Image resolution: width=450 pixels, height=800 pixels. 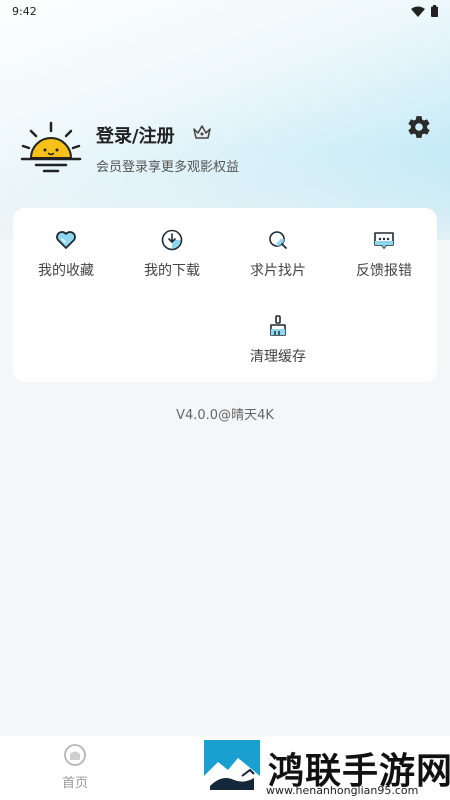 I want to click on menu-label-clear-cache: 清理缓存, so click(x=278, y=357).